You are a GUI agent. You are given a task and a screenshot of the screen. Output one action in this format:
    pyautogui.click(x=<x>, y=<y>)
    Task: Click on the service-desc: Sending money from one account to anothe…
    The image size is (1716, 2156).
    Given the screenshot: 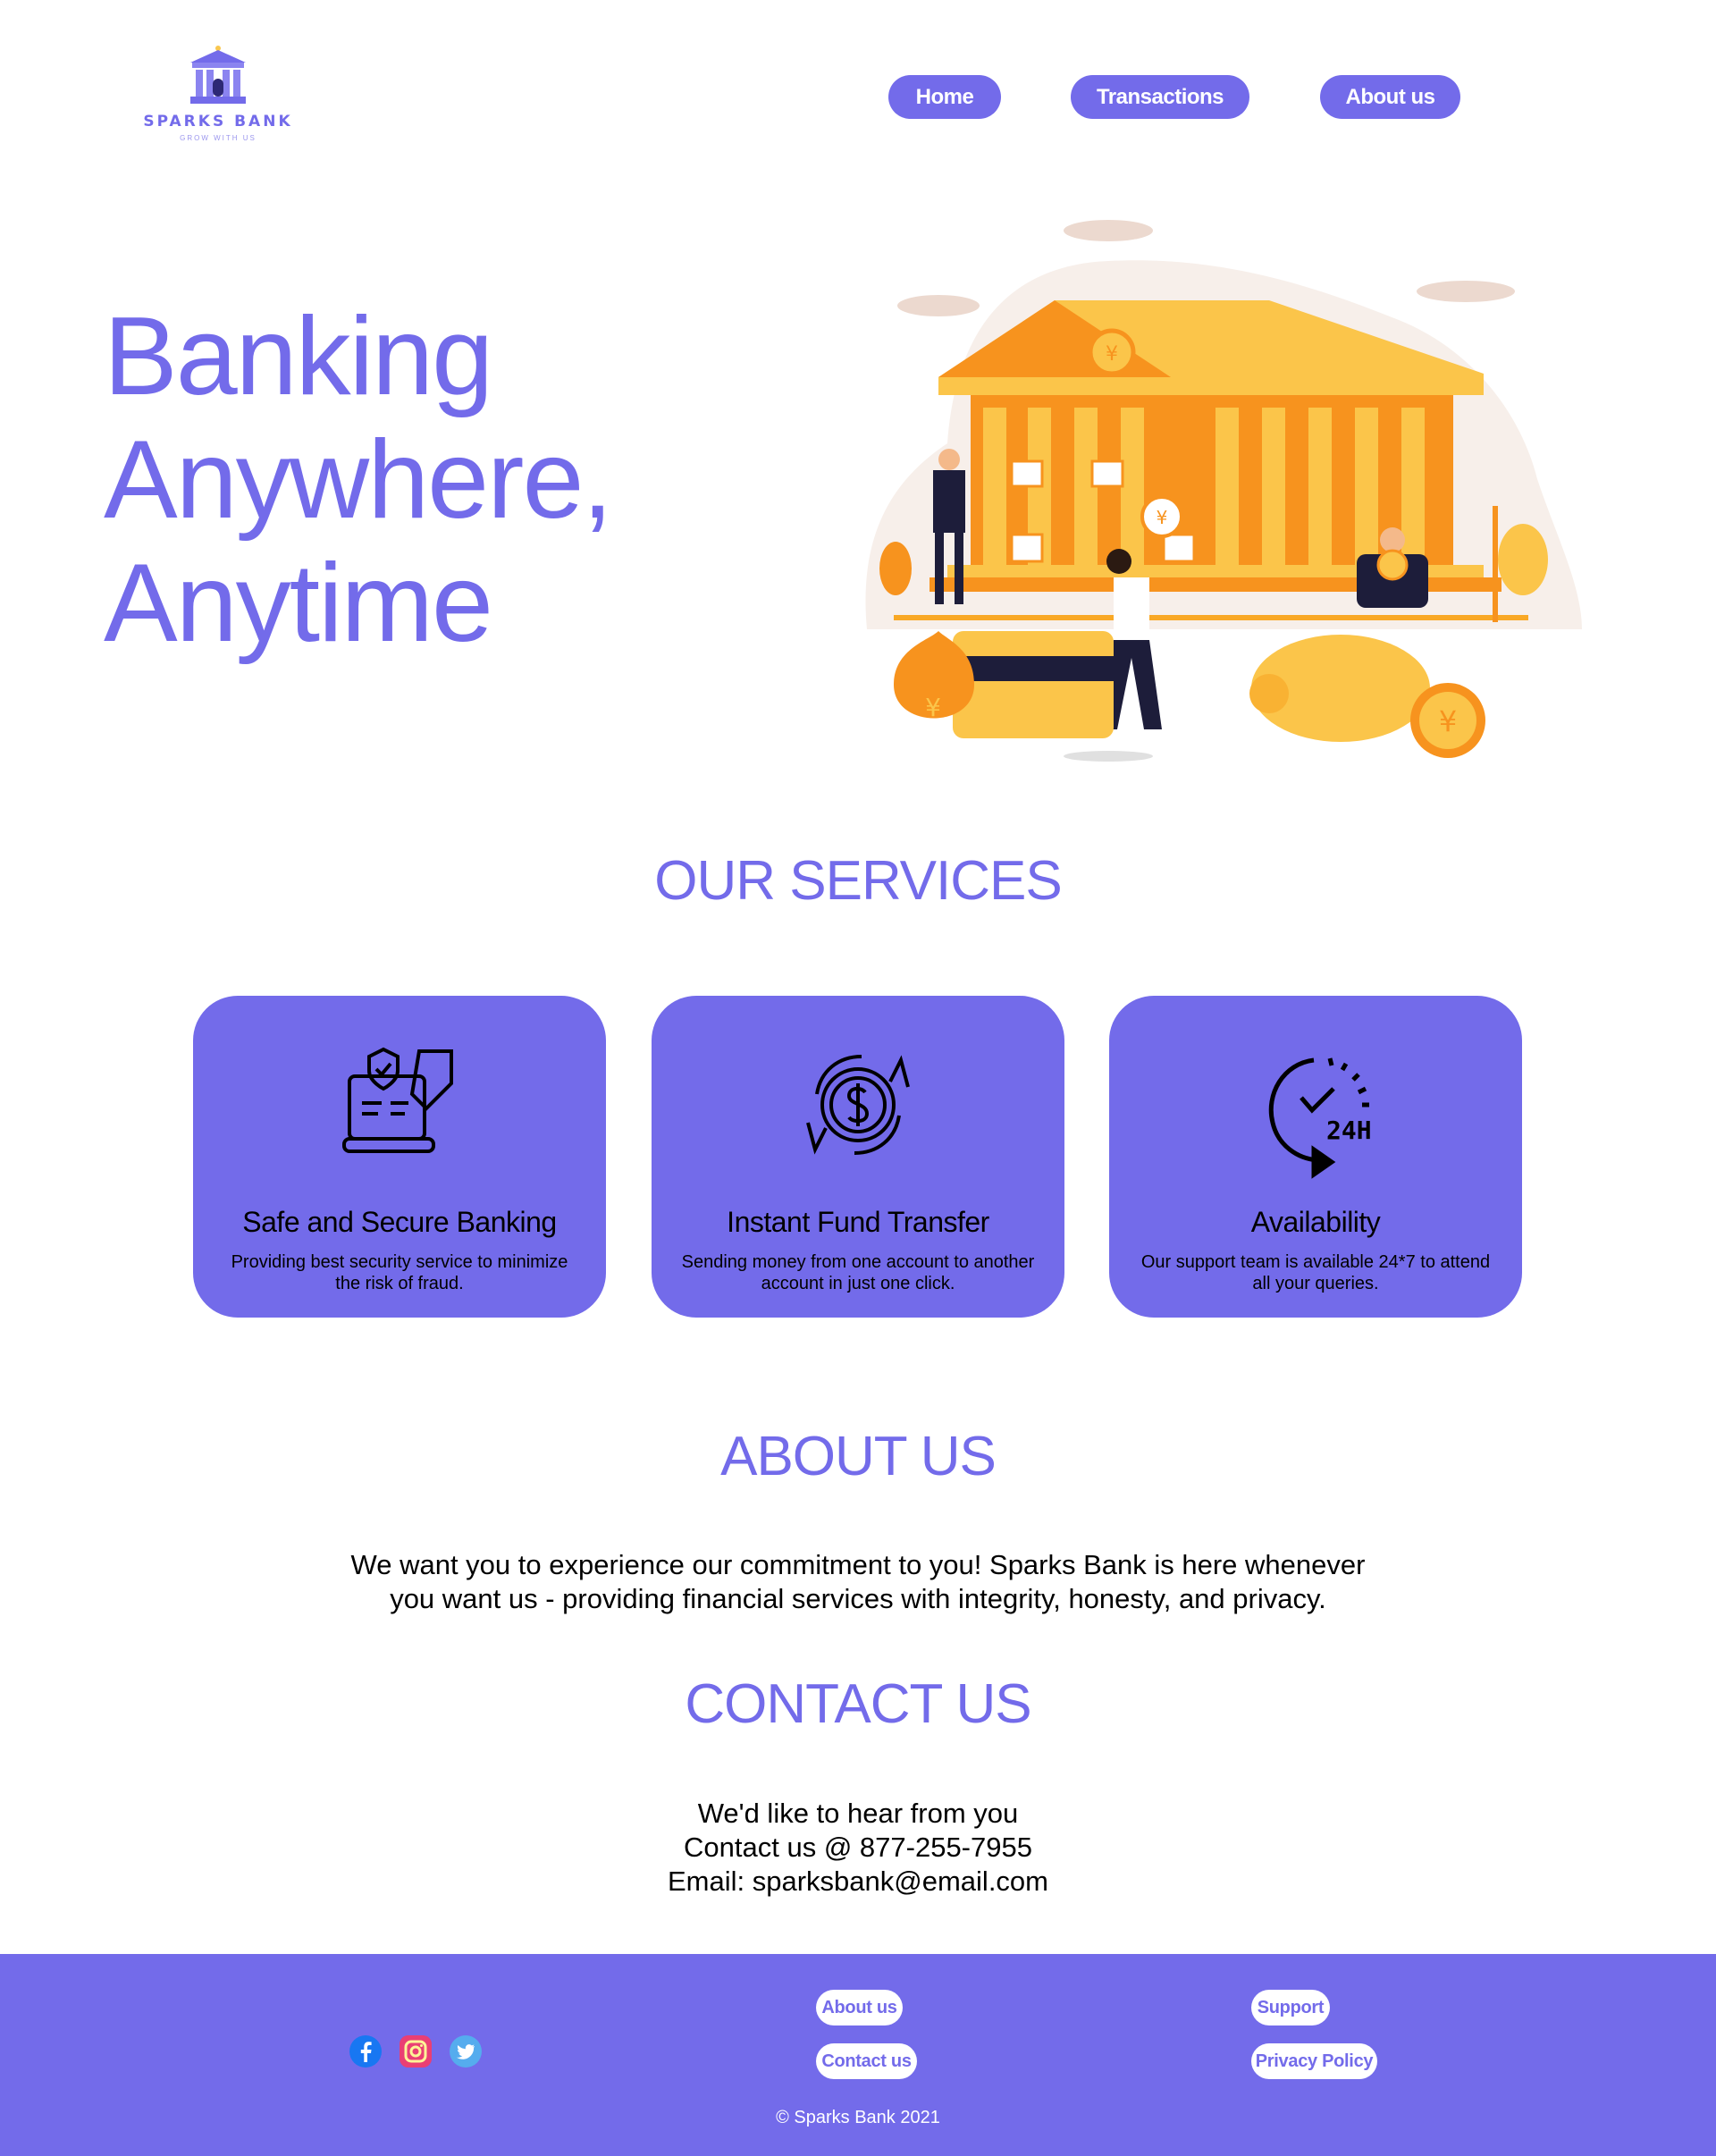 What is the action you would take?
    pyautogui.click(x=858, y=1273)
    